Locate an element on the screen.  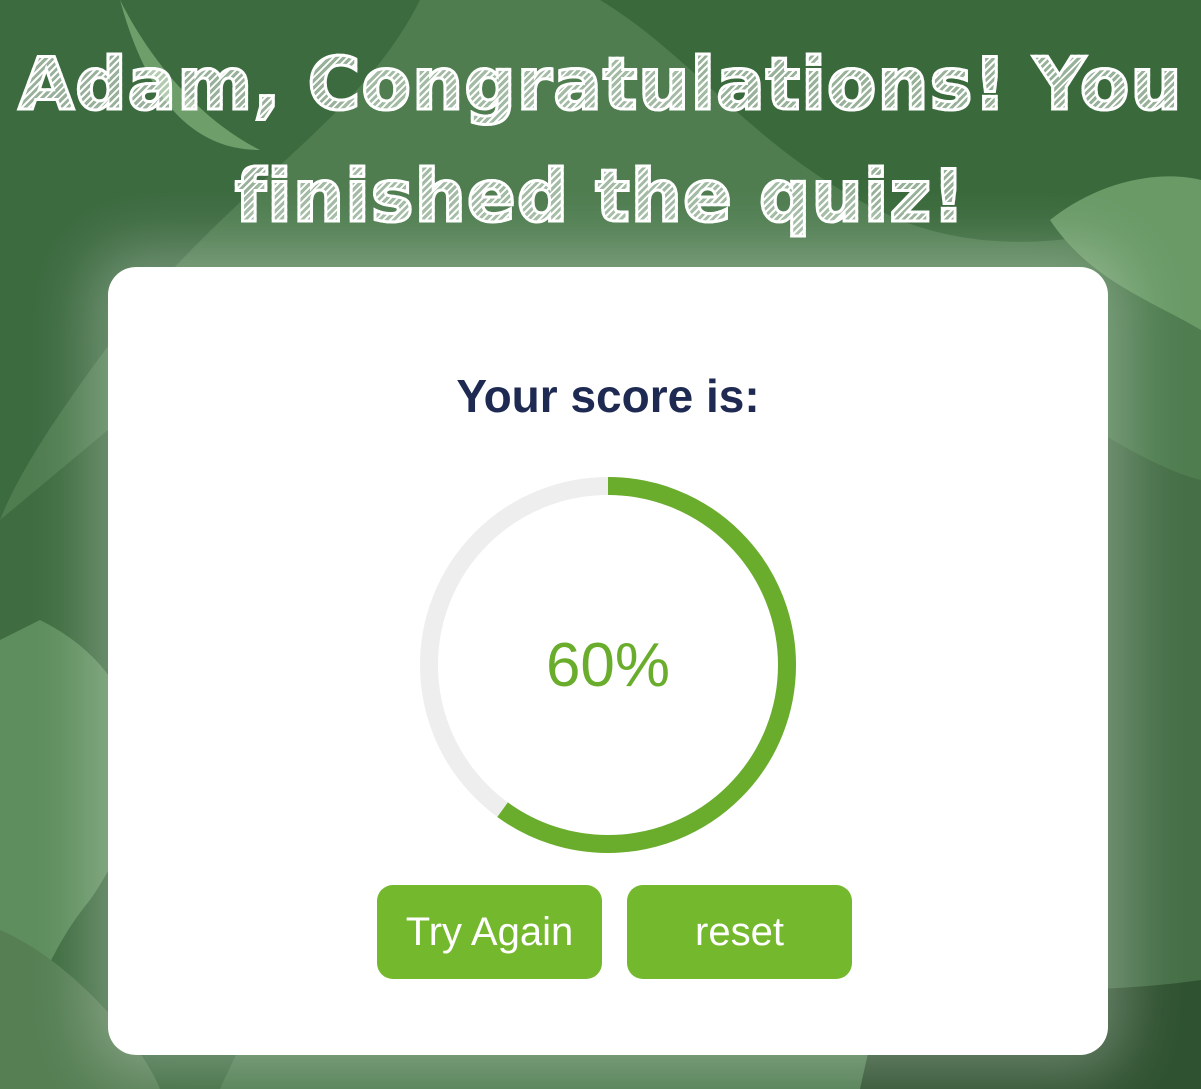
reset-button: reset is located at coordinates (739, 932).